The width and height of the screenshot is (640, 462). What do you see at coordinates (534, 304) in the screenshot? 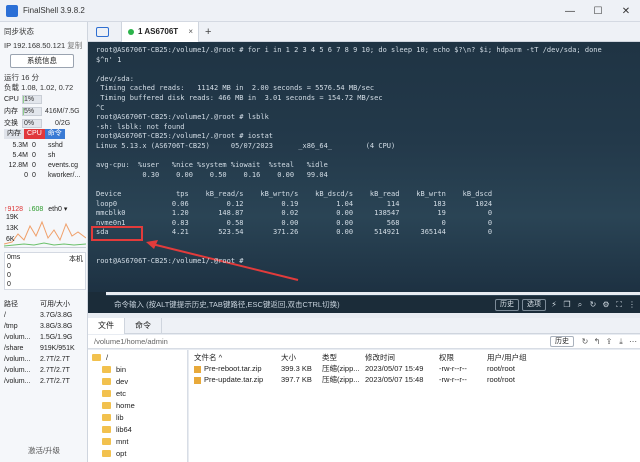
I see `options-button: 选项` at bounding box center [534, 304].